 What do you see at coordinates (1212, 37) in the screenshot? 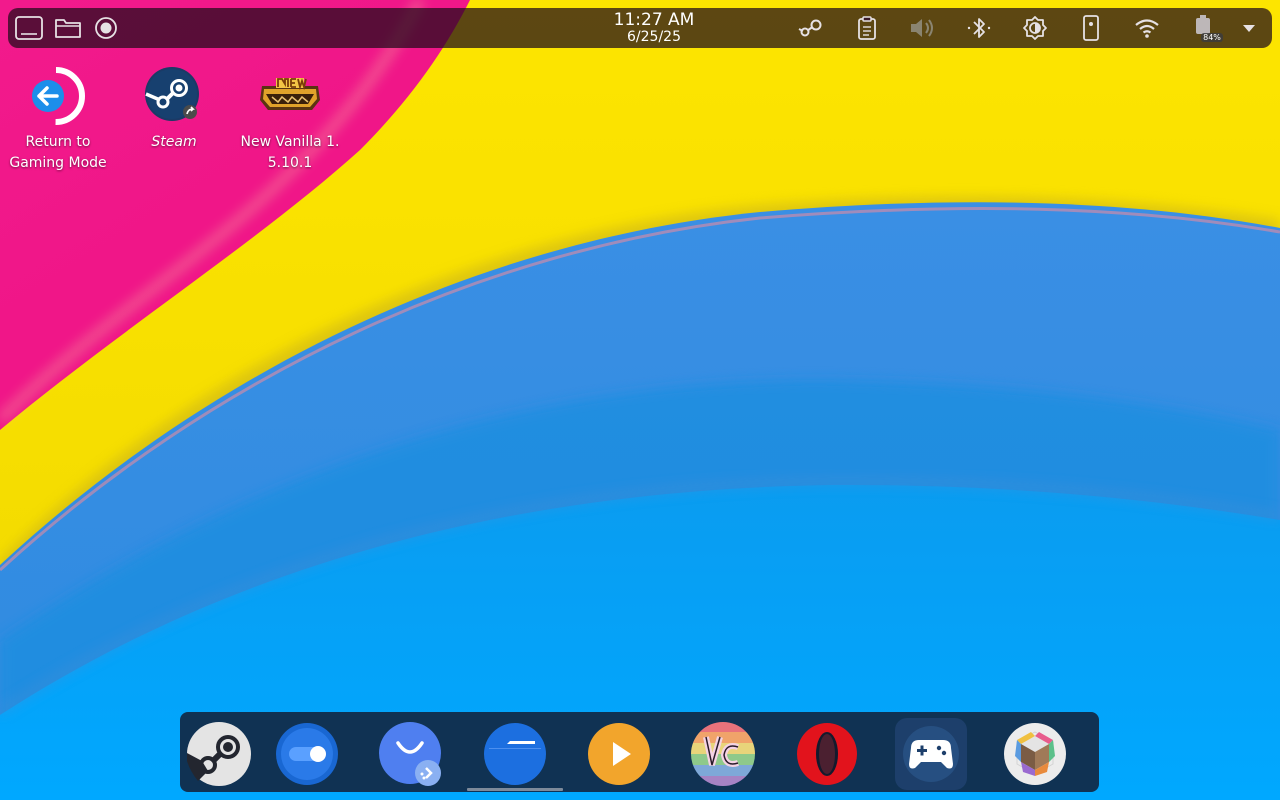
I see `battery-percent: 84%` at bounding box center [1212, 37].